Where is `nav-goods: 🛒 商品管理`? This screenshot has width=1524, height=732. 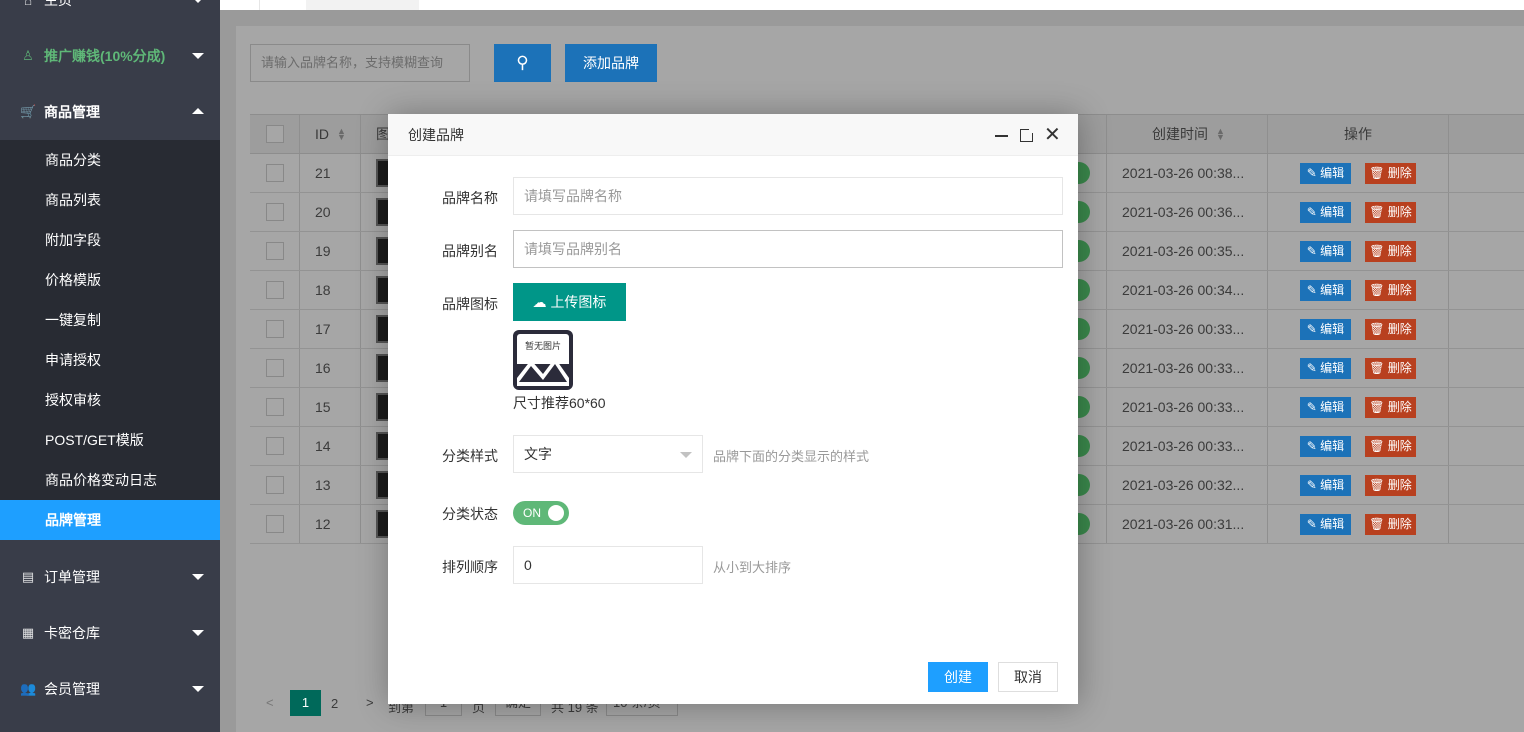 nav-goods: 🛒 商品管理 is located at coordinates (110, 112).